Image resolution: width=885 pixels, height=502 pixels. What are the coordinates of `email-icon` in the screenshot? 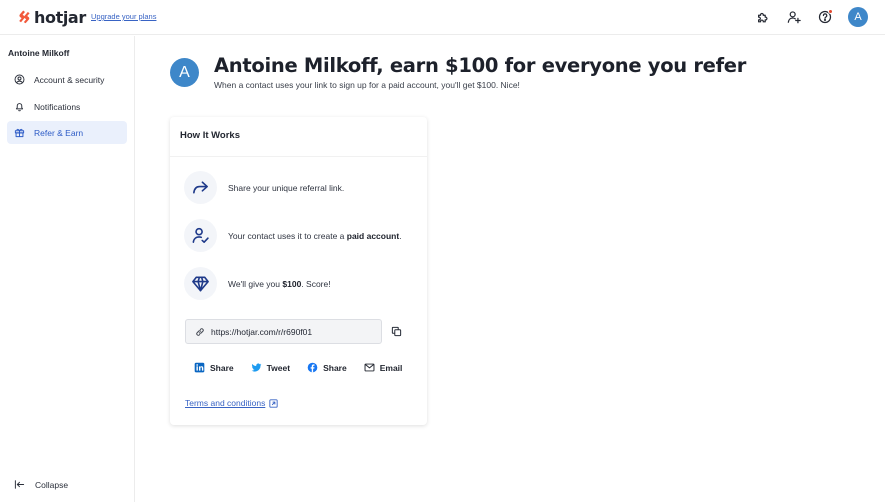 It's located at (369, 367).